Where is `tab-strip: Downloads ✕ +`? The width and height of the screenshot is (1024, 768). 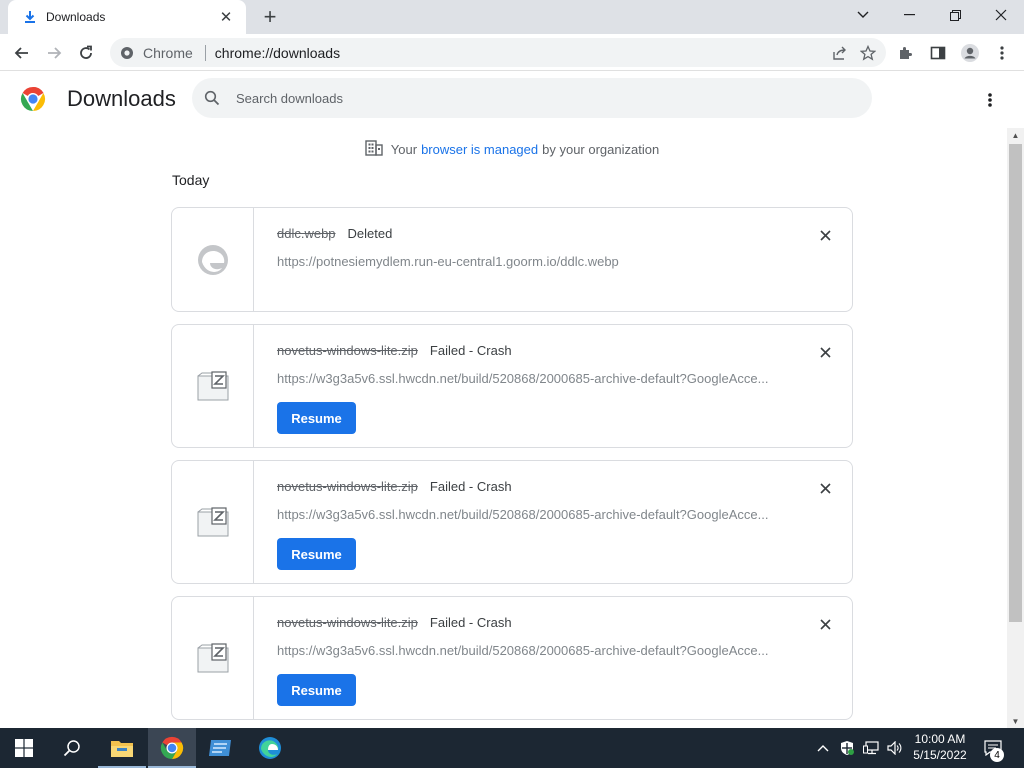
tab-strip: Downloads ✕ + is located at coordinates (512, 17).